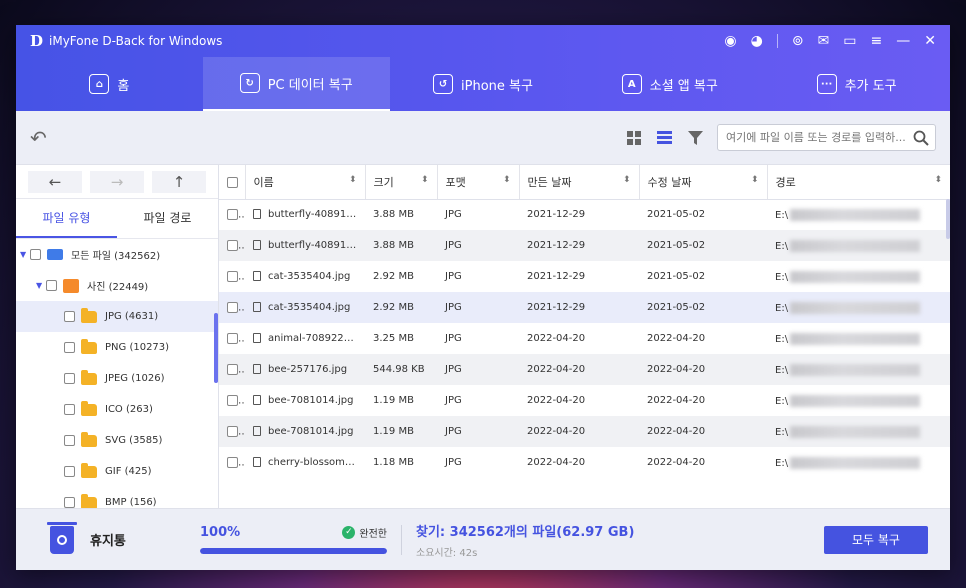 The image size is (966, 588). What do you see at coordinates (117, 181) in the screenshot?
I see `forward-arrow-icon: →` at bounding box center [117, 181].